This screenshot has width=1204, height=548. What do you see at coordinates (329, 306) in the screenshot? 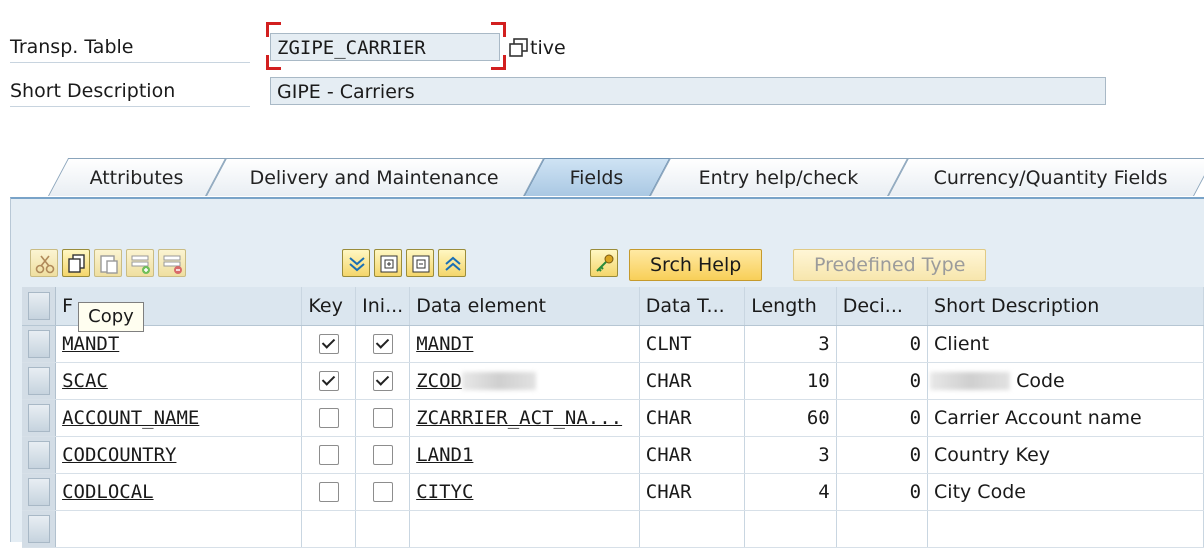
I see `col-header-key: Key` at bounding box center [329, 306].